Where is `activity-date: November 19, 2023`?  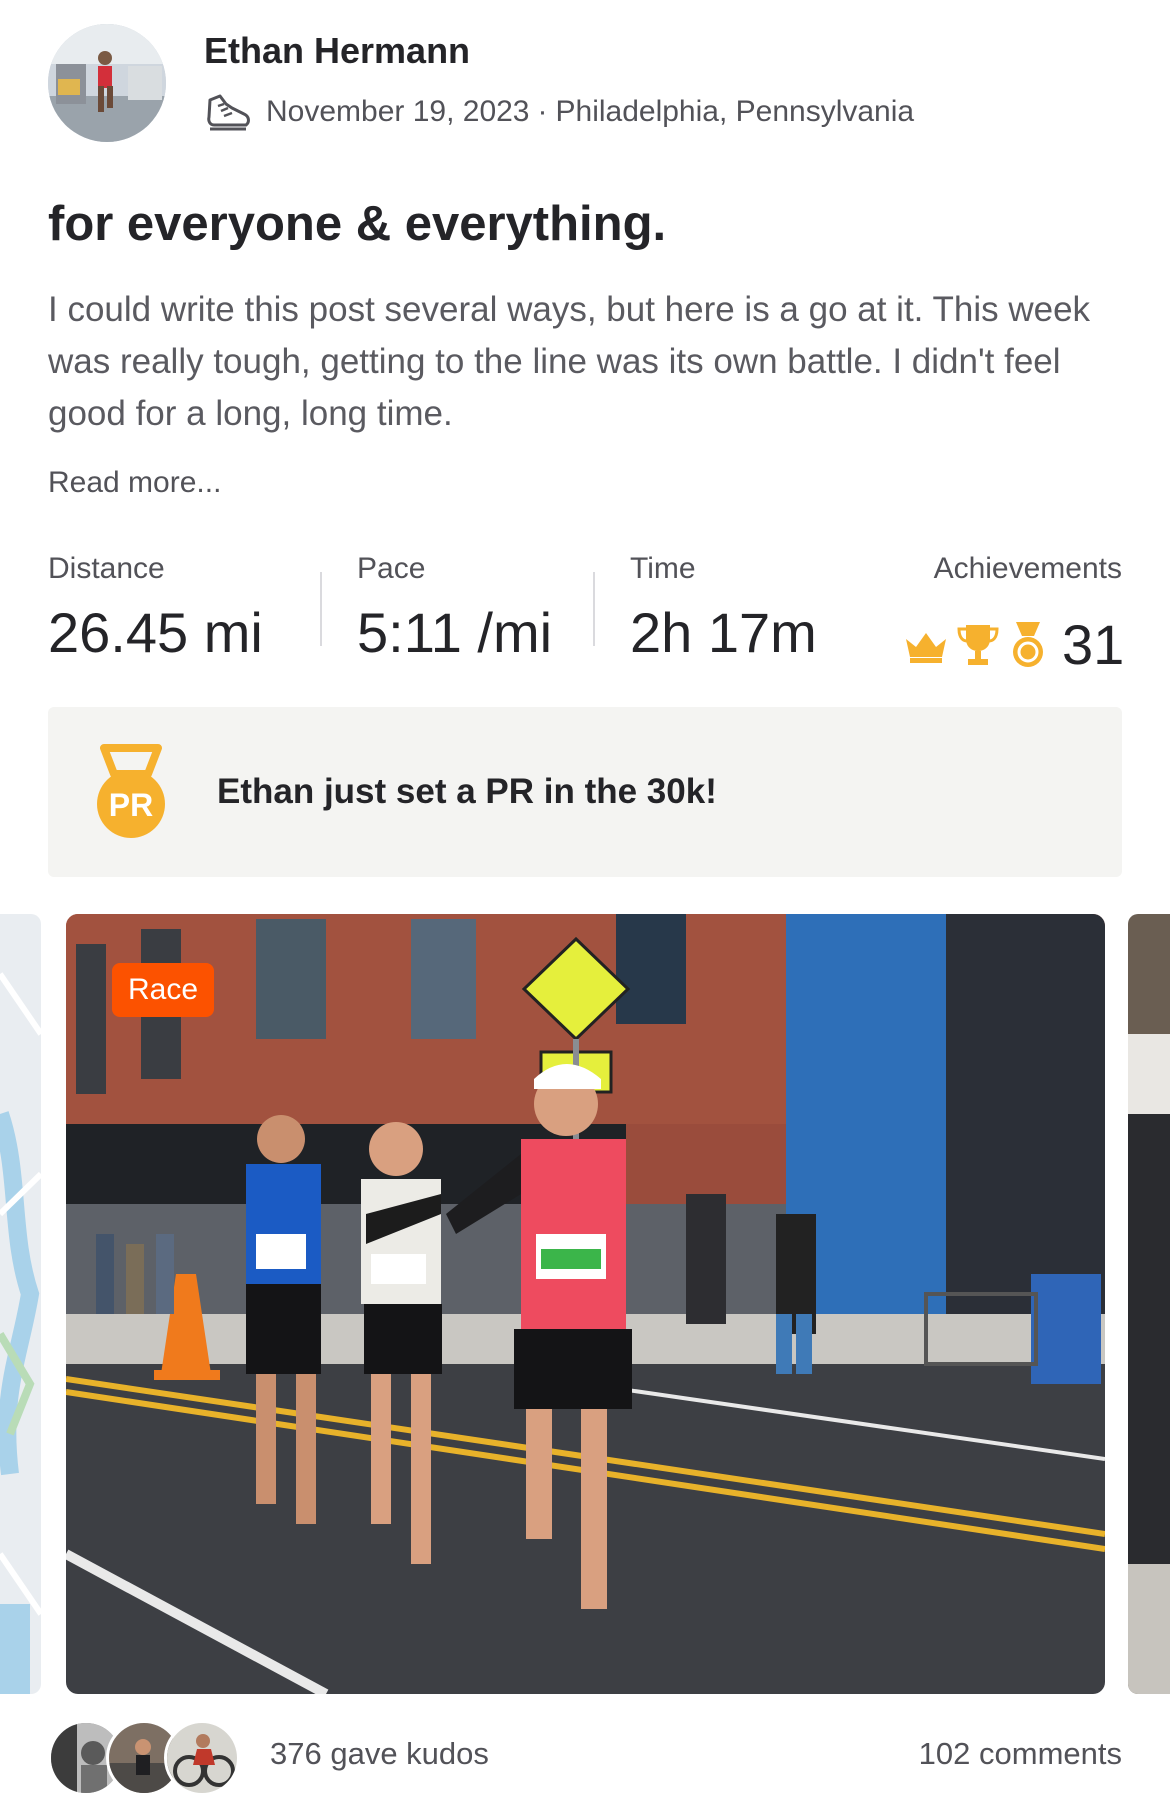
activity-date: November 19, 2023 is located at coordinates (398, 111).